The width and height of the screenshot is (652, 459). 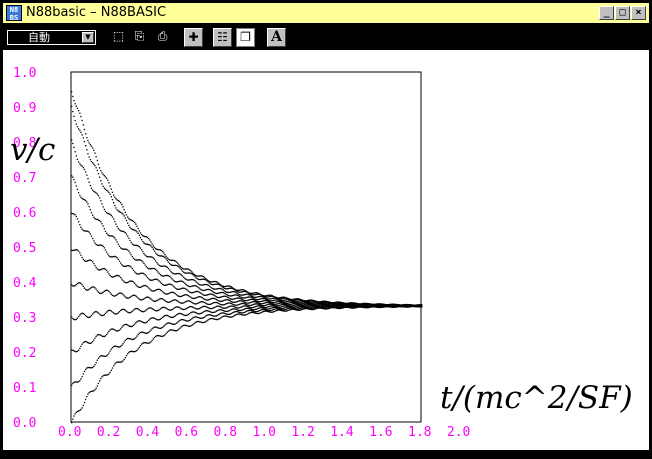 What do you see at coordinates (162, 37) in the screenshot?
I see `paste-button: ⎙` at bounding box center [162, 37].